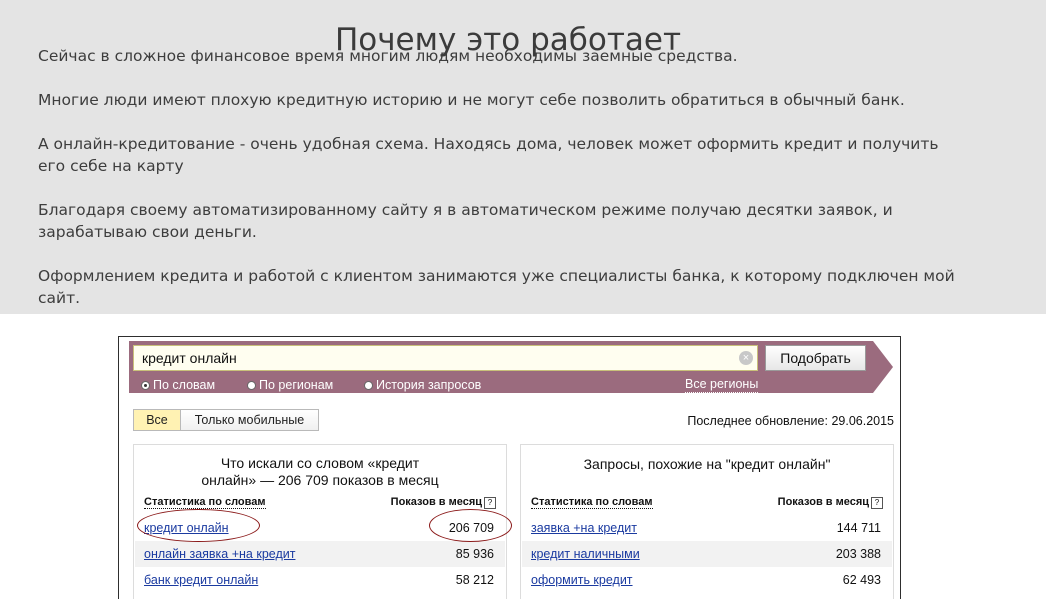 This screenshot has width=1046, height=604. Describe the element at coordinates (219, 554) in the screenshot. I see `keyword-link: онлайн заявка +на кредит` at that location.